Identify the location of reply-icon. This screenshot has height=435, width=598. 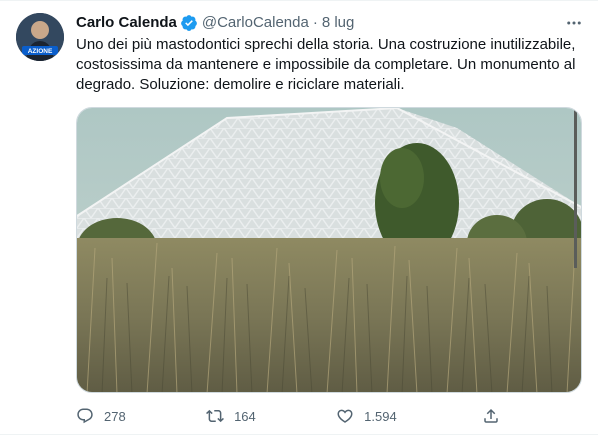
(85, 416).